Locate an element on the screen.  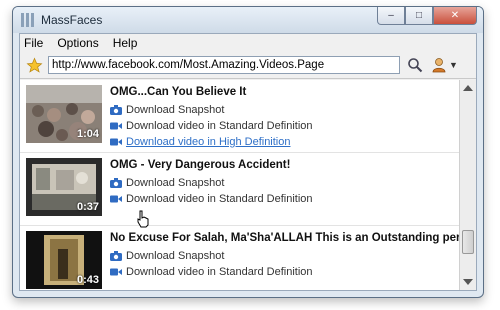
hand-cursor-icon is located at coordinates (143, 219).